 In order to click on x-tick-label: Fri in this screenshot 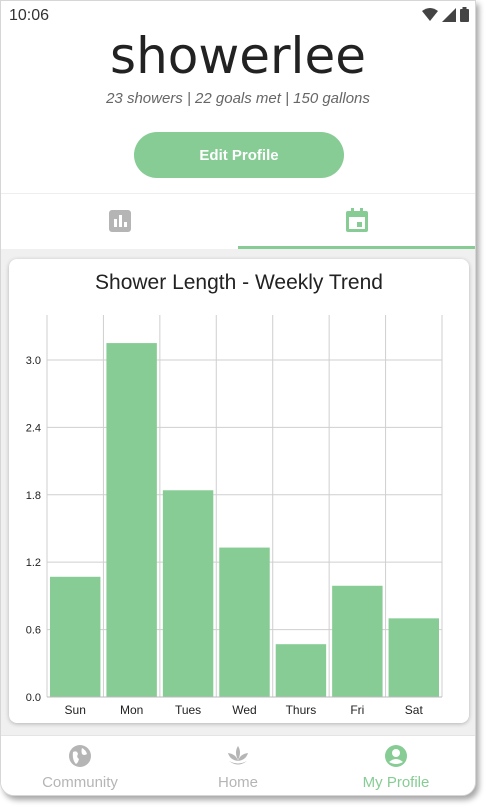, I will do `click(357, 710)`.